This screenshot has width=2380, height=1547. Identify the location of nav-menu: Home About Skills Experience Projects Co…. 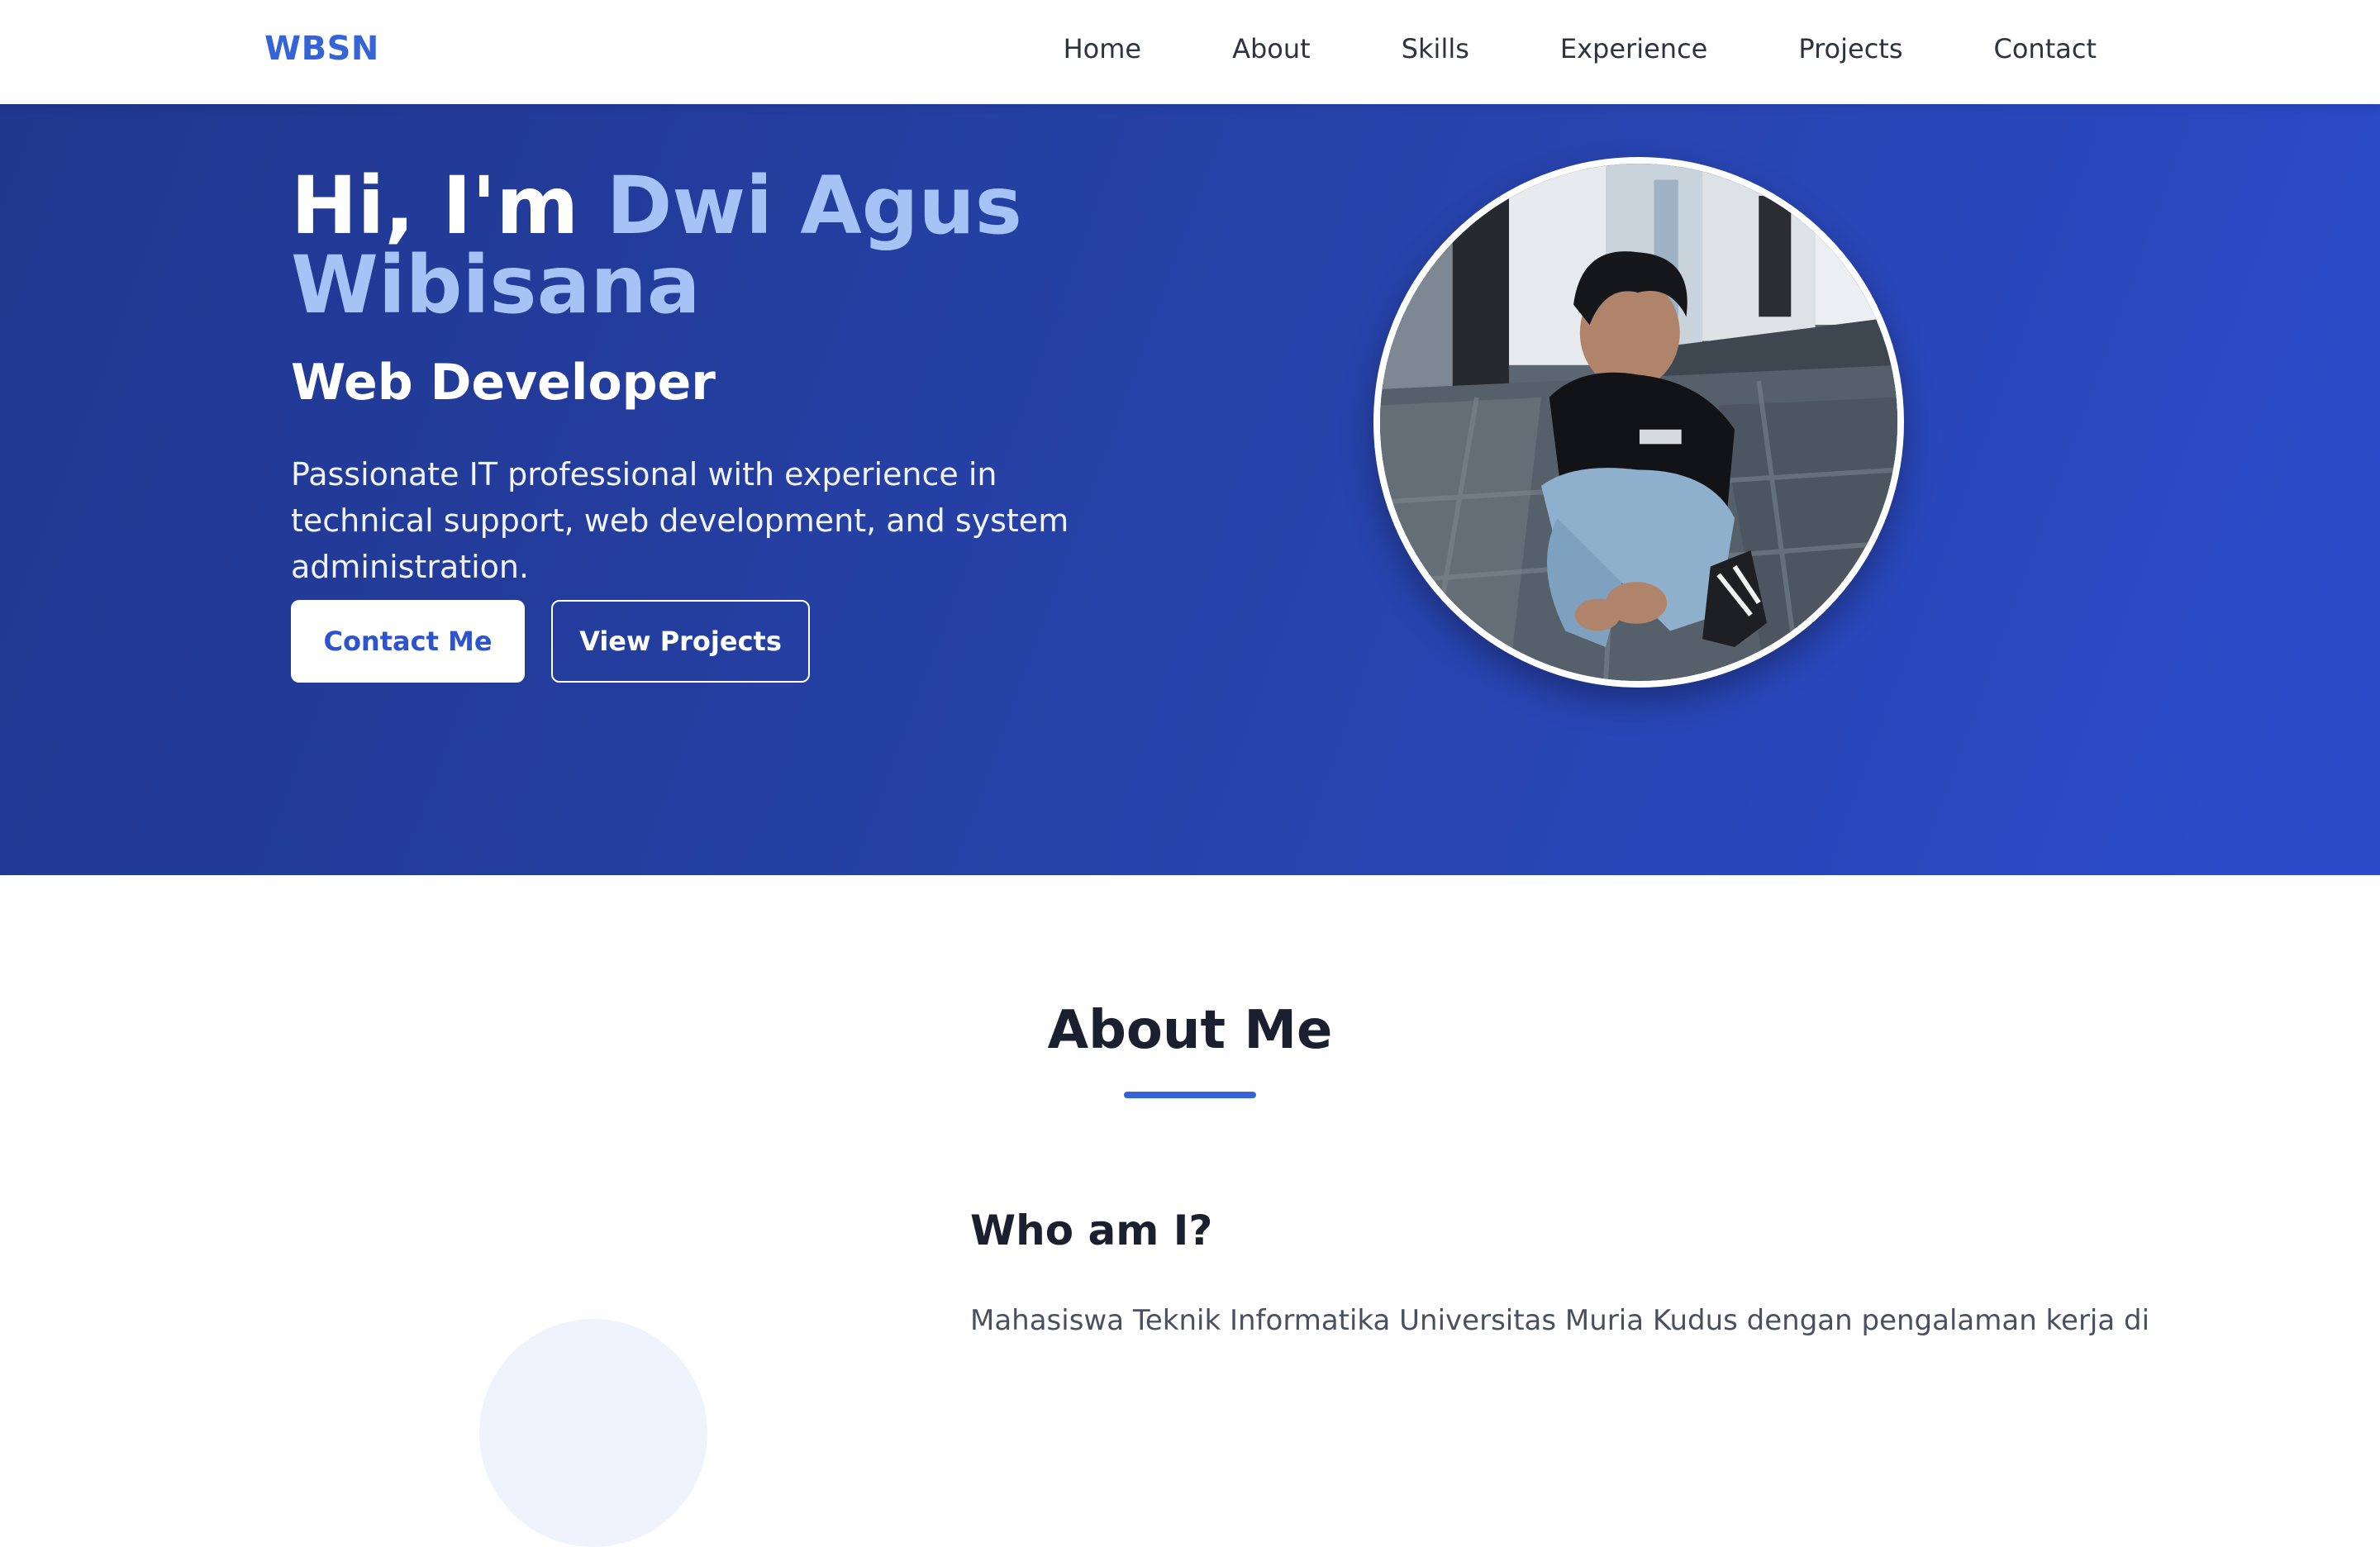
(1580, 48).